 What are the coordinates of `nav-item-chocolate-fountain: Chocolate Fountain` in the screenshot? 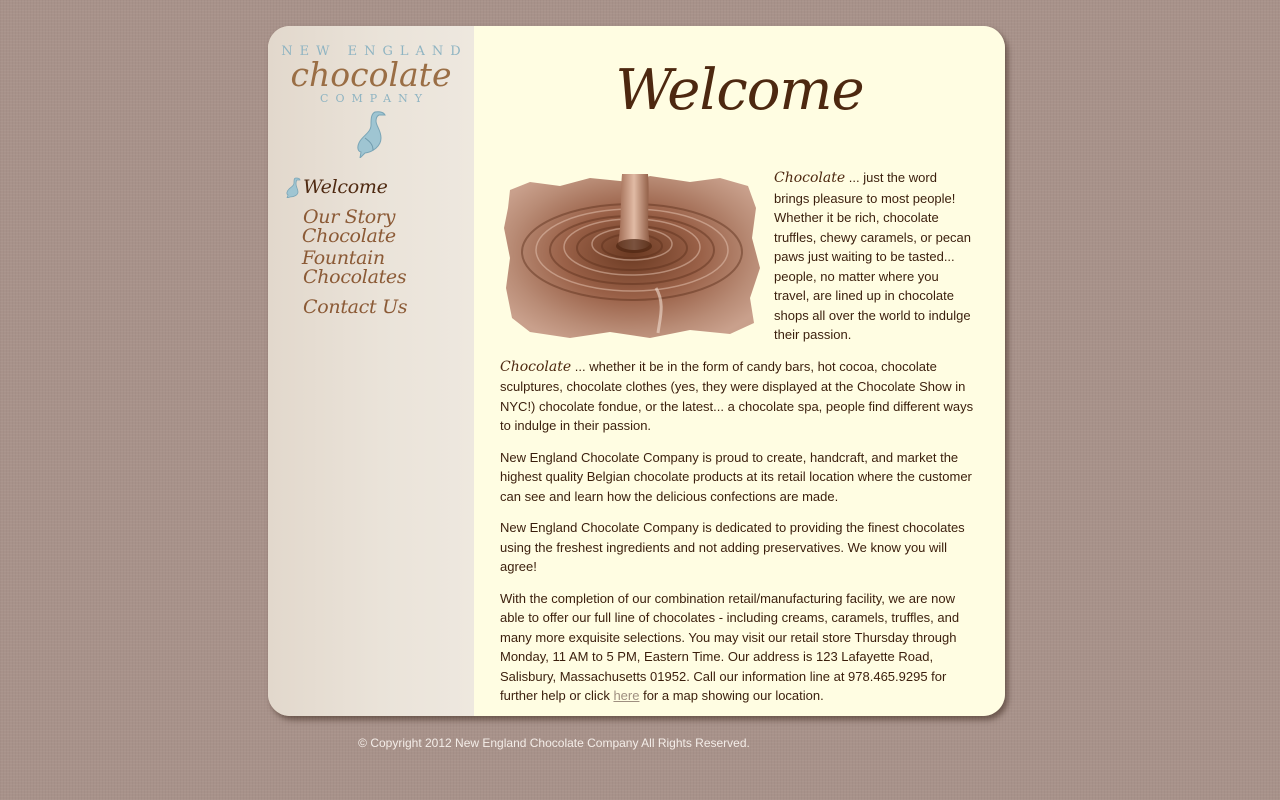 It's located at (379, 247).